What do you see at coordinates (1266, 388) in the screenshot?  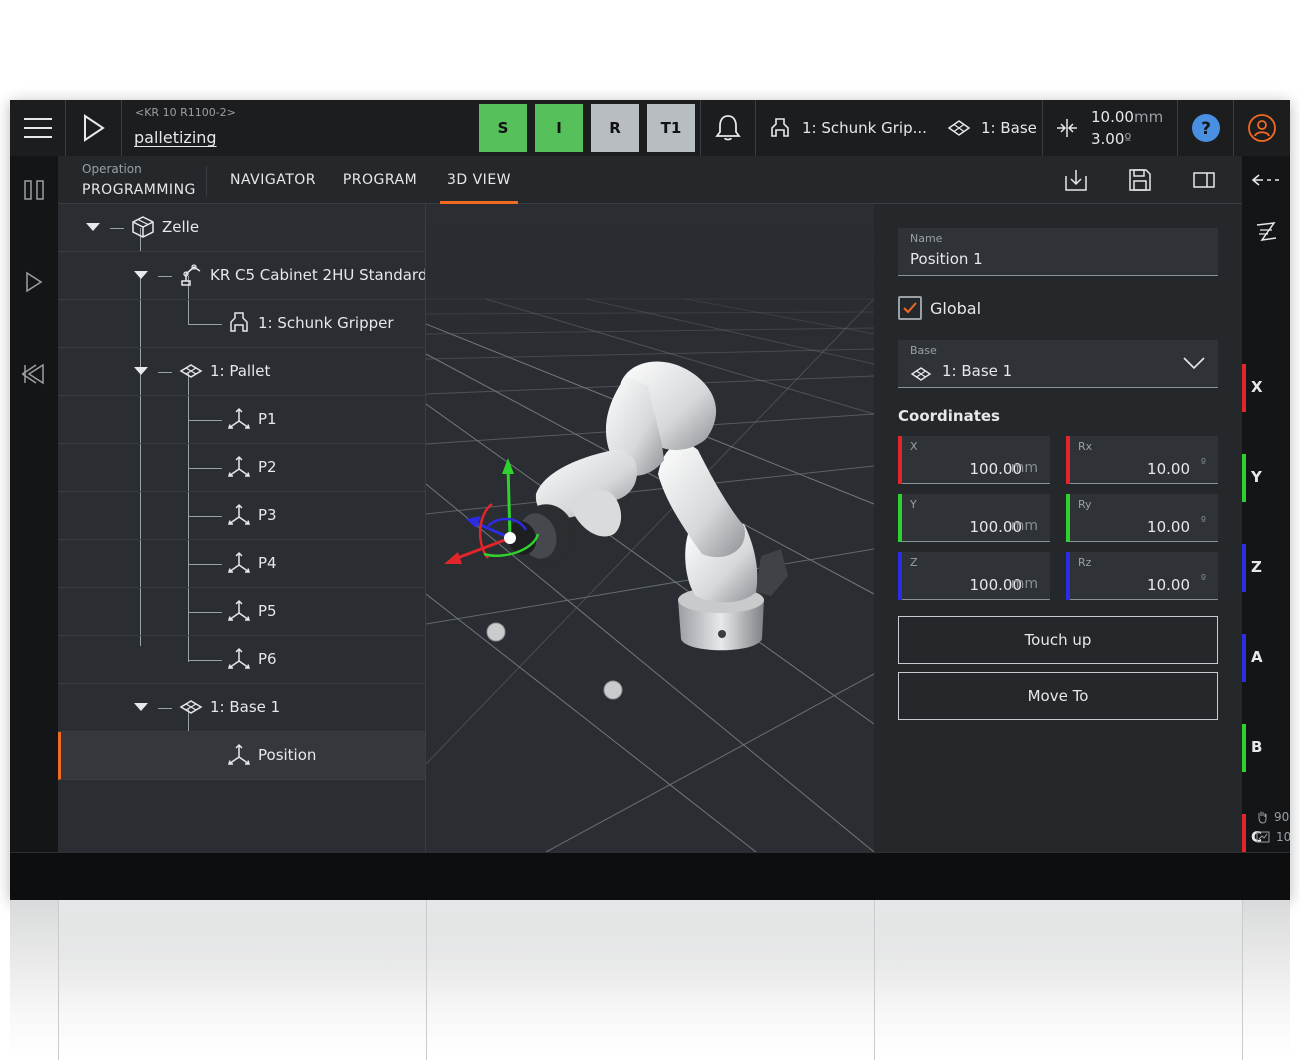 I see `jog-axis-x: X` at bounding box center [1266, 388].